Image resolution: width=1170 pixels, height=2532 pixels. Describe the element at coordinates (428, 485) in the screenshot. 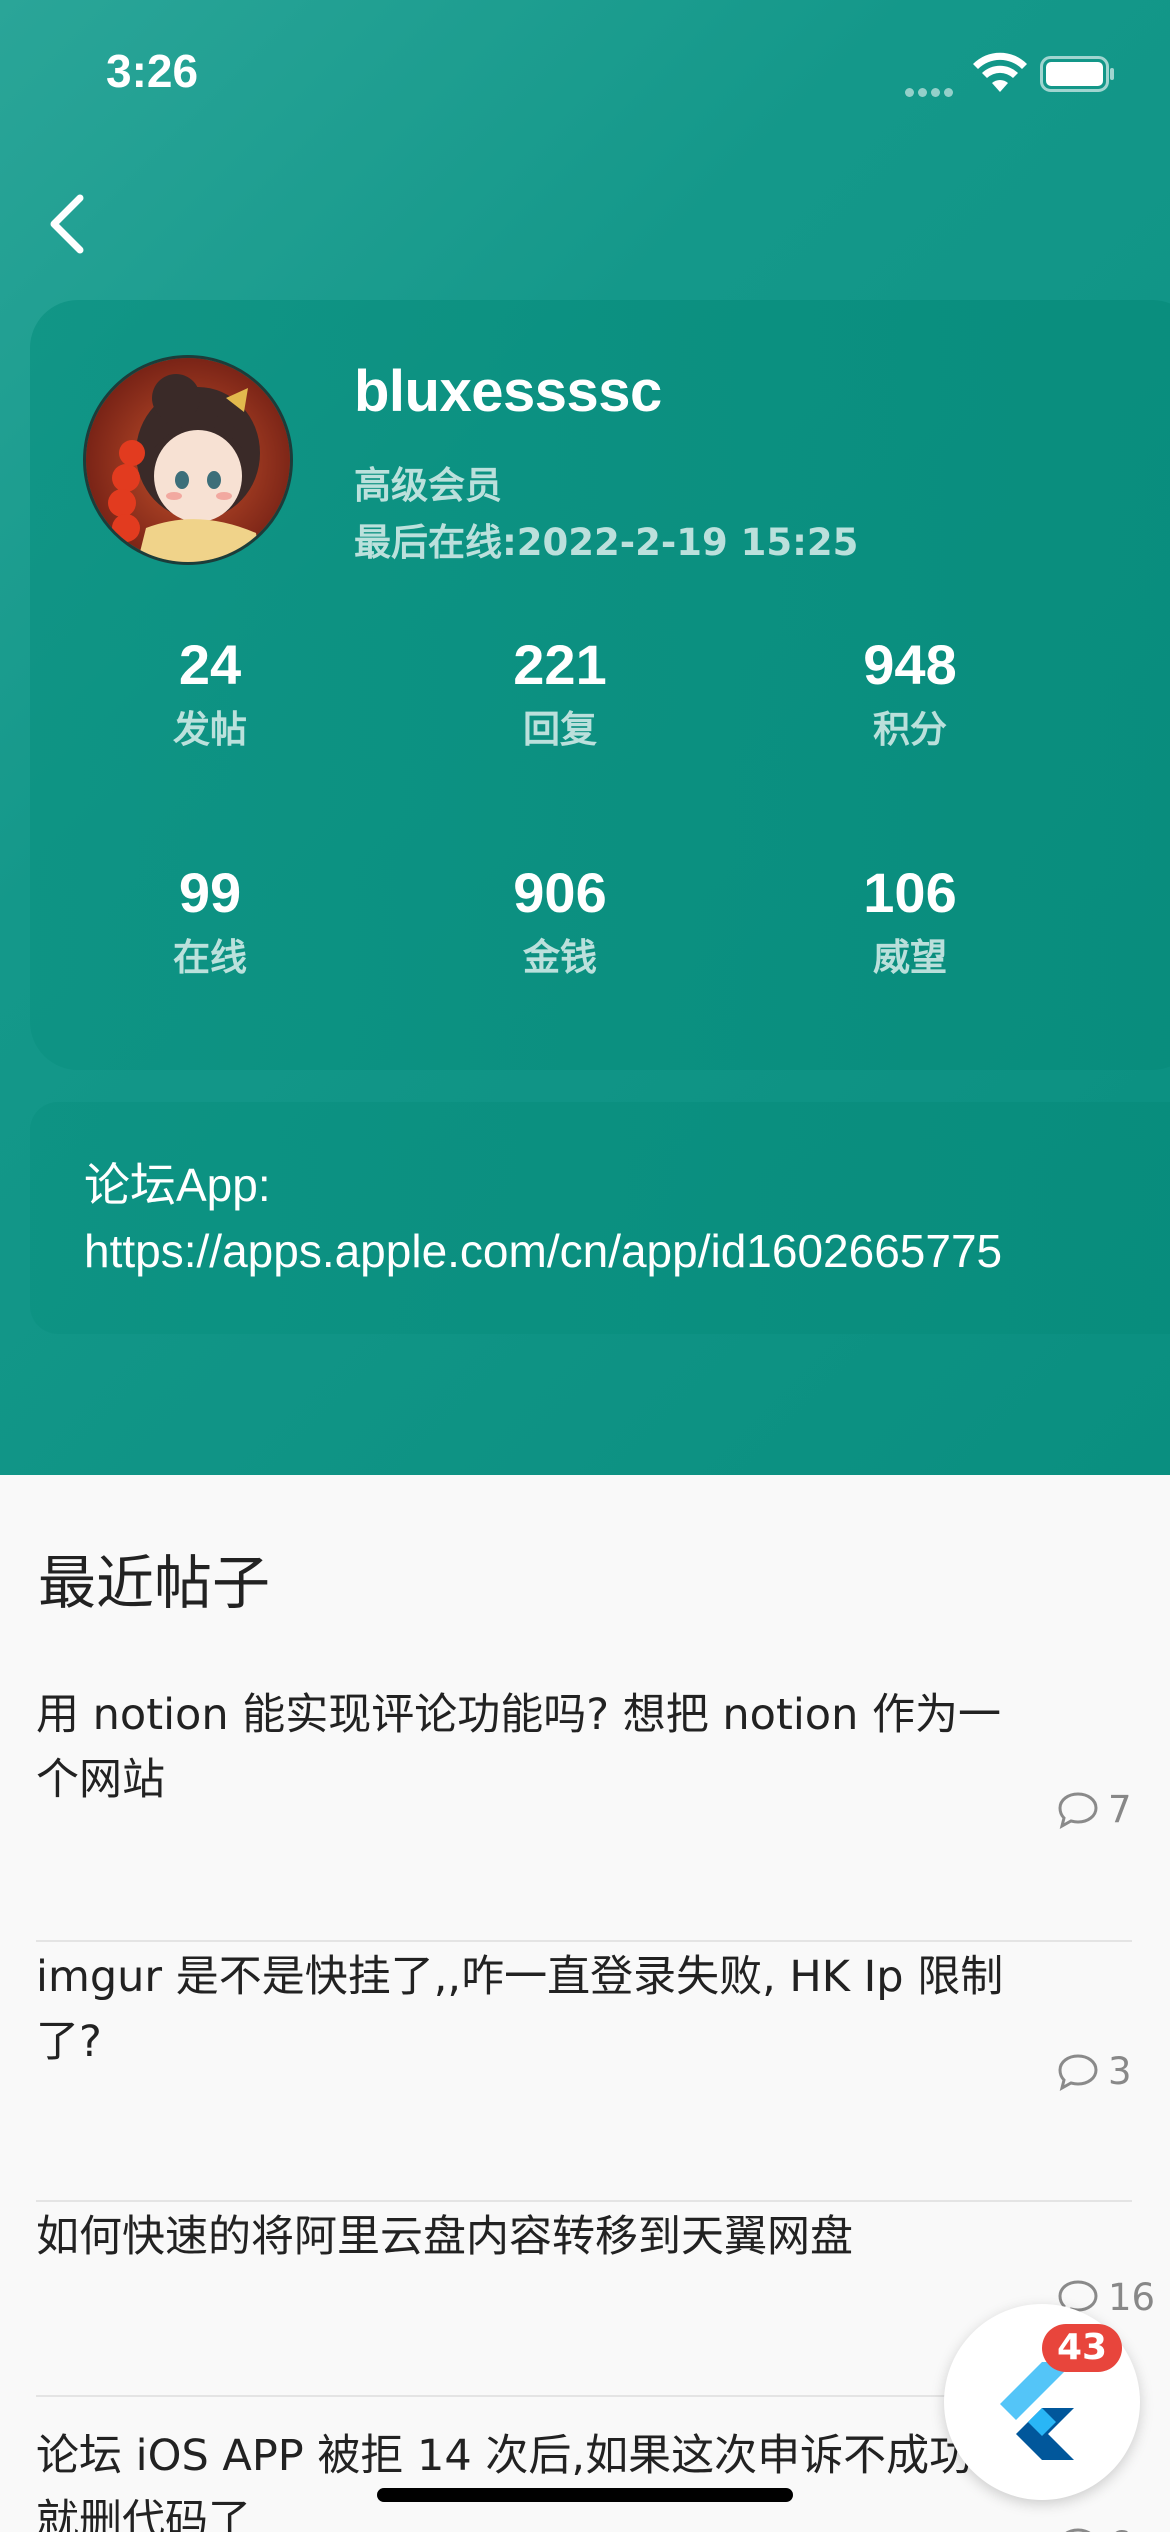

I see `member-level: 高级会员` at that location.